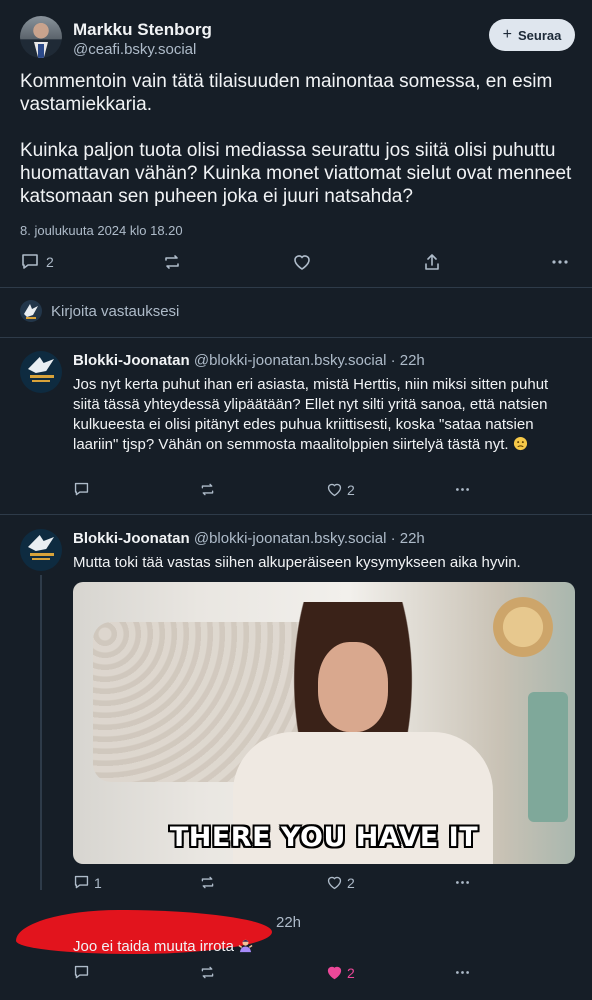 The width and height of the screenshot is (592, 1000). What do you see at coordinates (539, 35) in the screenshot?
I see `follow-label: Seuraa` at bounding box center [539, 35].